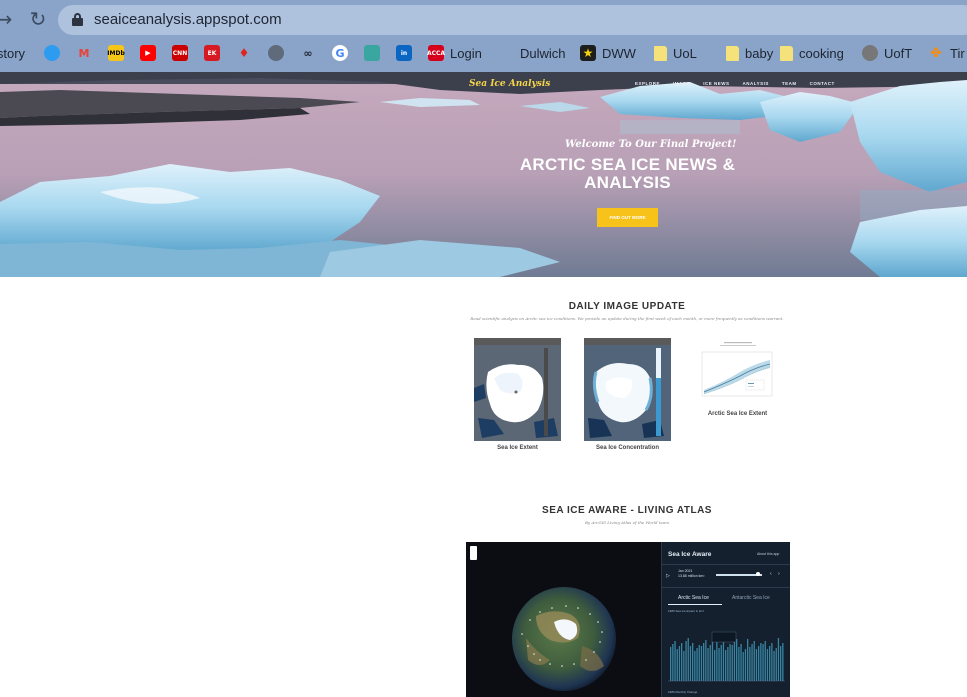 This screenshot has height=697, width=967. What do you see at coordinates (244, 53) in the screenshot?
I see `bookmark-flame: ♦` at bounding box center [244, 53].